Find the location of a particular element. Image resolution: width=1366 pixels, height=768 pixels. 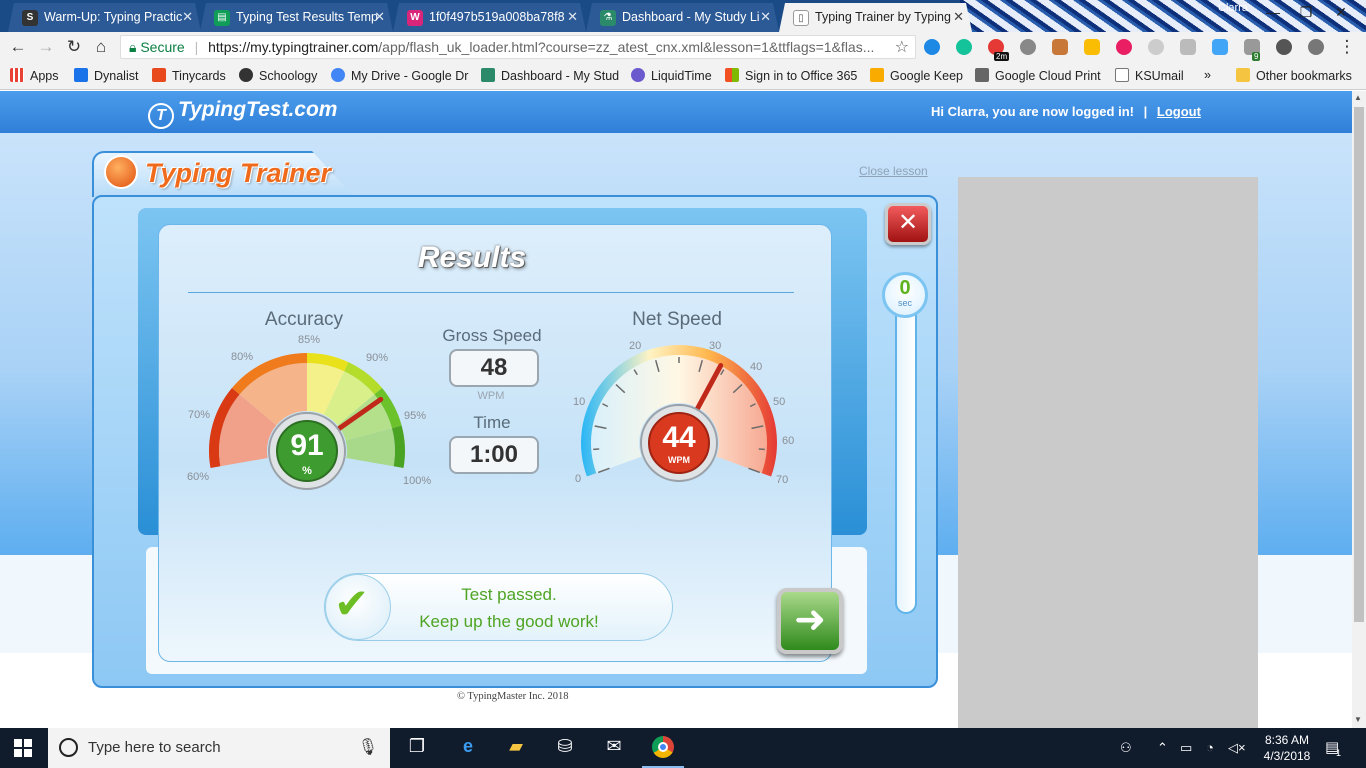

file-explorer-icon: ▰ is located at coordinates (516, 748).